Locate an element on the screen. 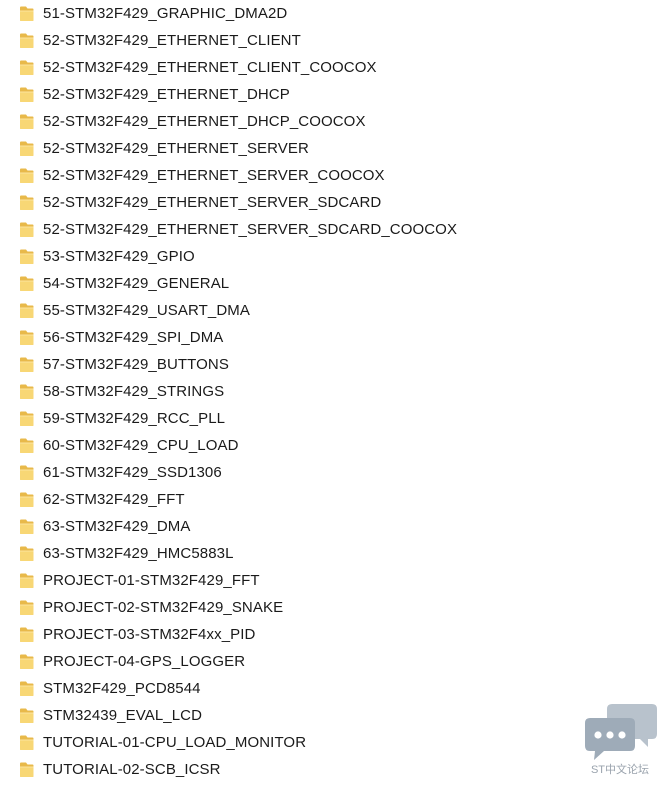 The image size is (663, 786). folder-item: TUTORIAL-01-CPU_LOAD_MONITOR is located at coordinates (300, 742).